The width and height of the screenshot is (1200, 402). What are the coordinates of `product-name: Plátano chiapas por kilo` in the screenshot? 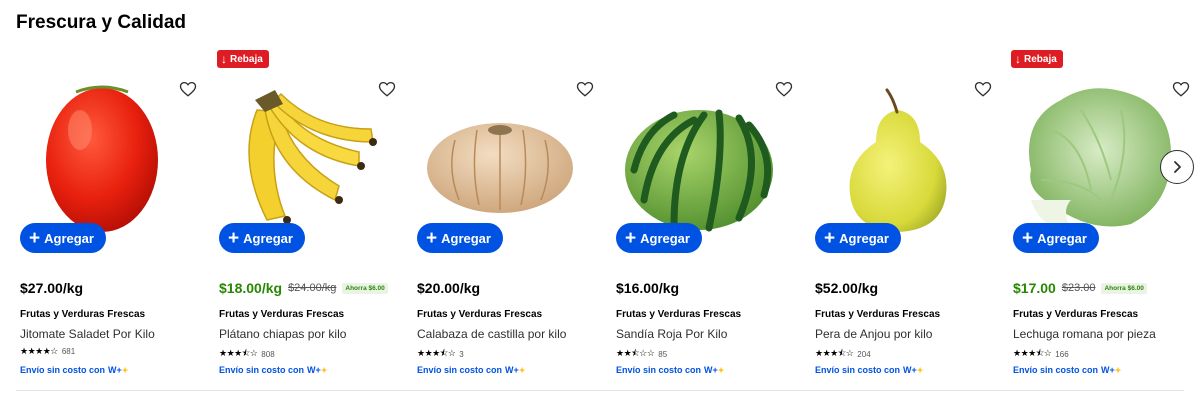 It's located at (282, 334).